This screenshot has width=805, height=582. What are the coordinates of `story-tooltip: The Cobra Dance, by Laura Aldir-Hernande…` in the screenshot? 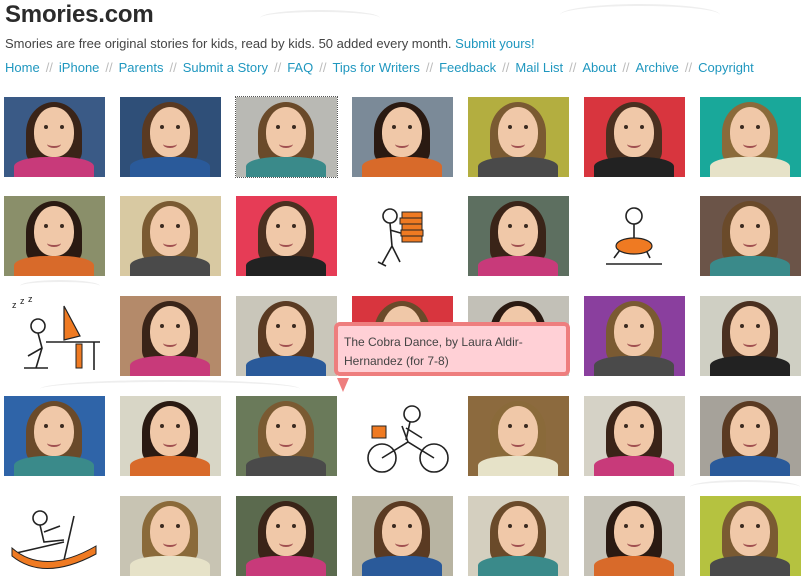 It's located at (452, 349).